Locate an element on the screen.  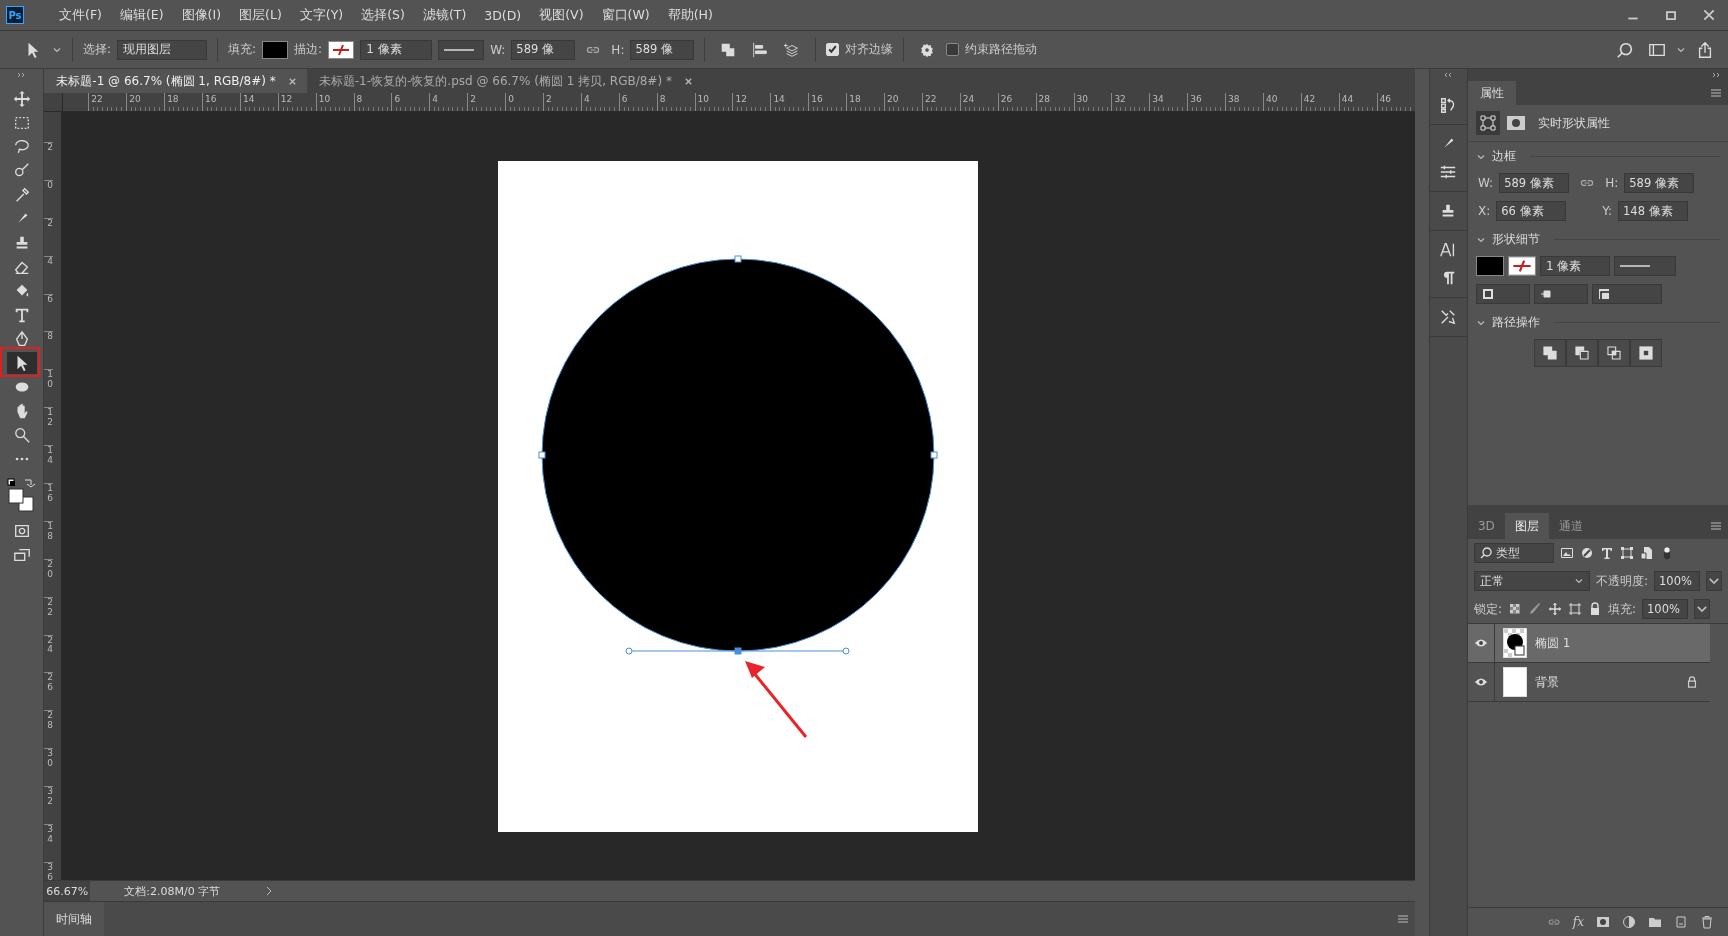
document-tab: 未标题-1 @ 66.7% (椭圆 1, RGB/8#) * is located at coordinates (175, 81).